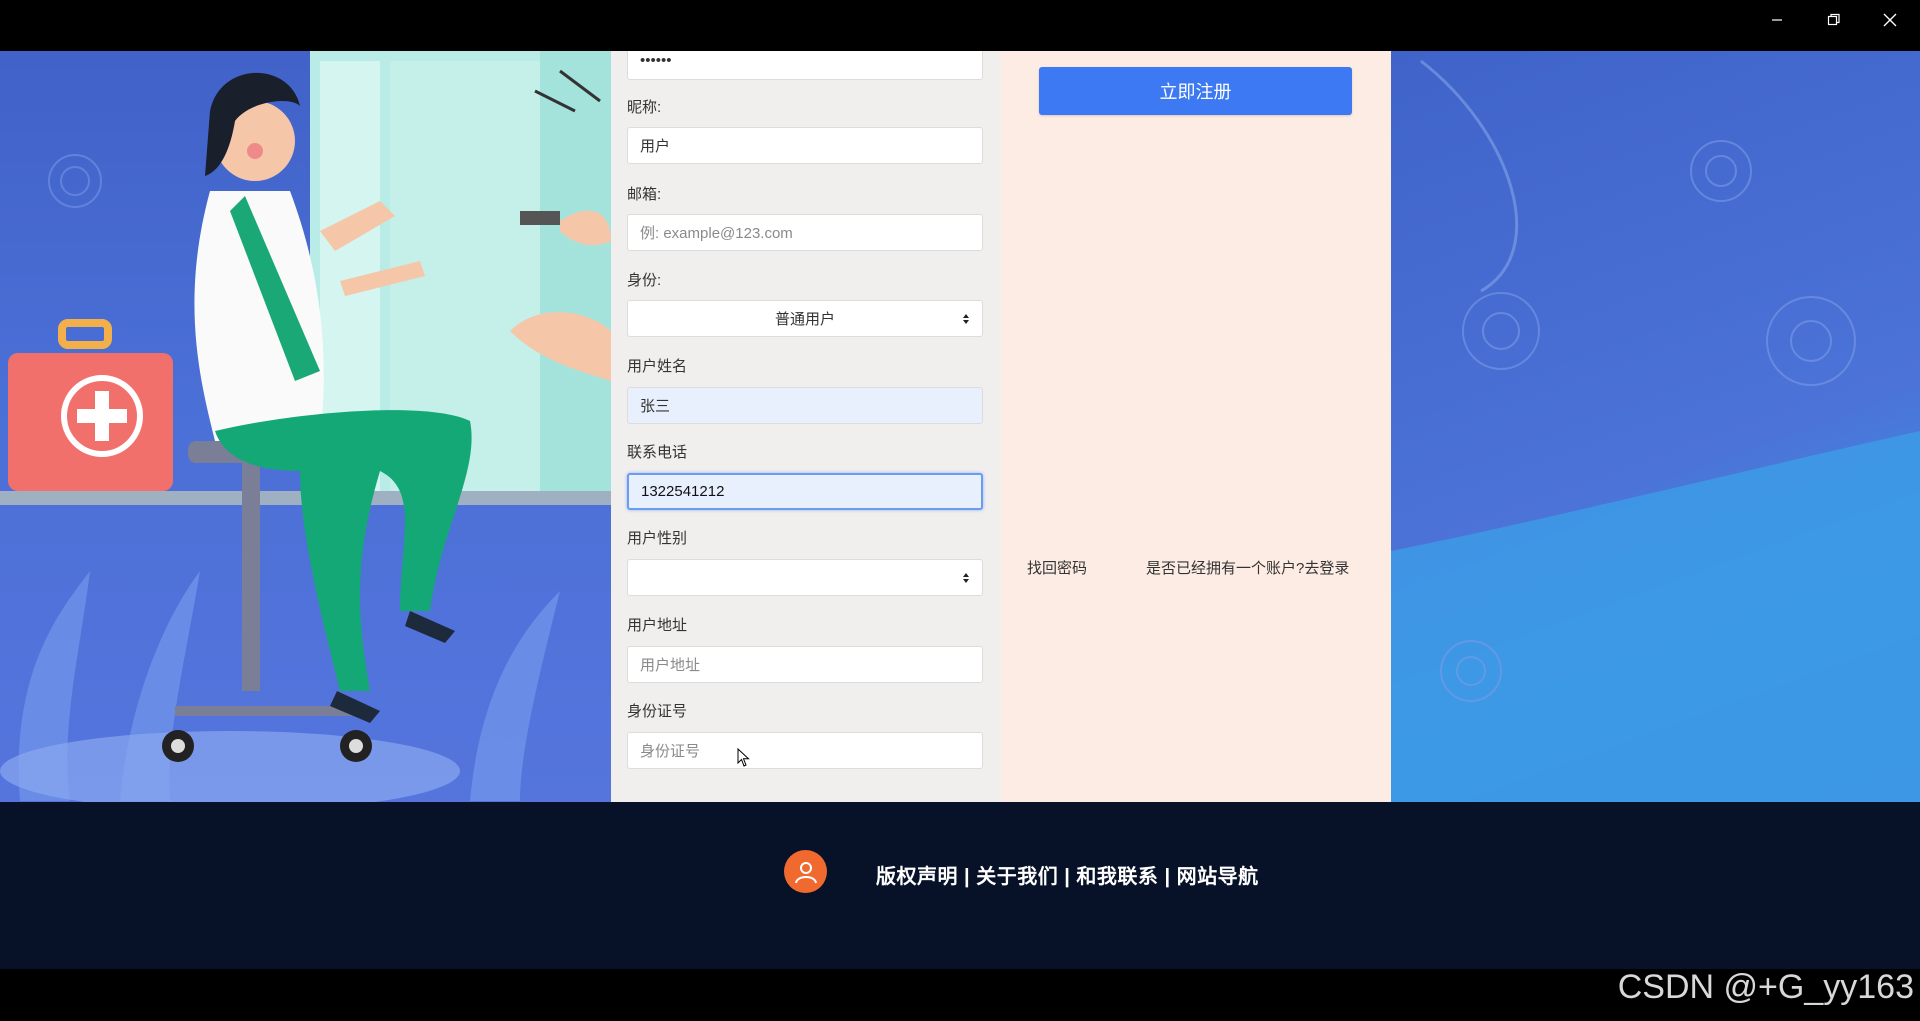 This screenshot has height=1021, width=1920. Describe the element at coordinates (805, 405) in the screenshot. I see `name-field: 张三` at that location.